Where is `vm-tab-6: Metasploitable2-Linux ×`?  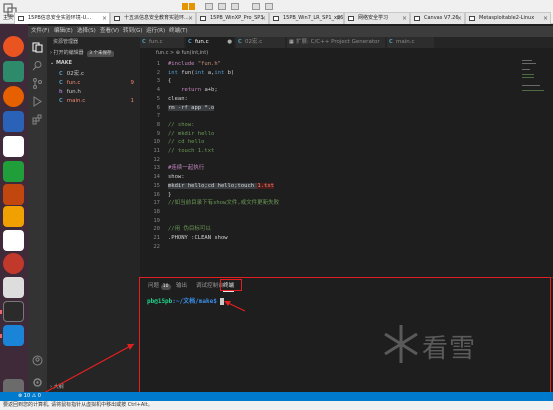
vm-tab-6: Metasploitable2-Linux × is located at coordinates (508, 18).